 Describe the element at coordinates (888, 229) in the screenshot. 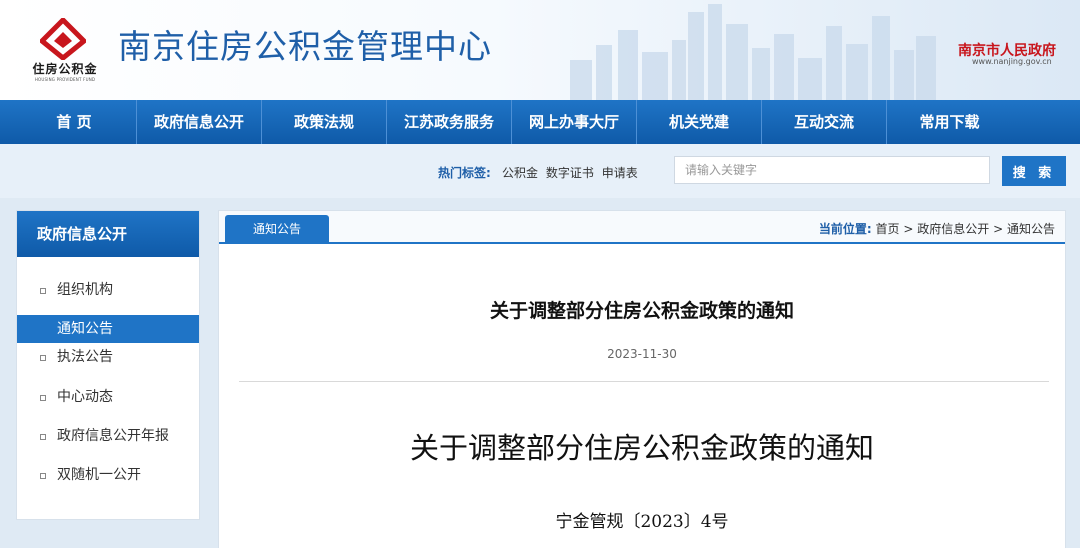

I see `breadcrumb-home: 首页` at that location.